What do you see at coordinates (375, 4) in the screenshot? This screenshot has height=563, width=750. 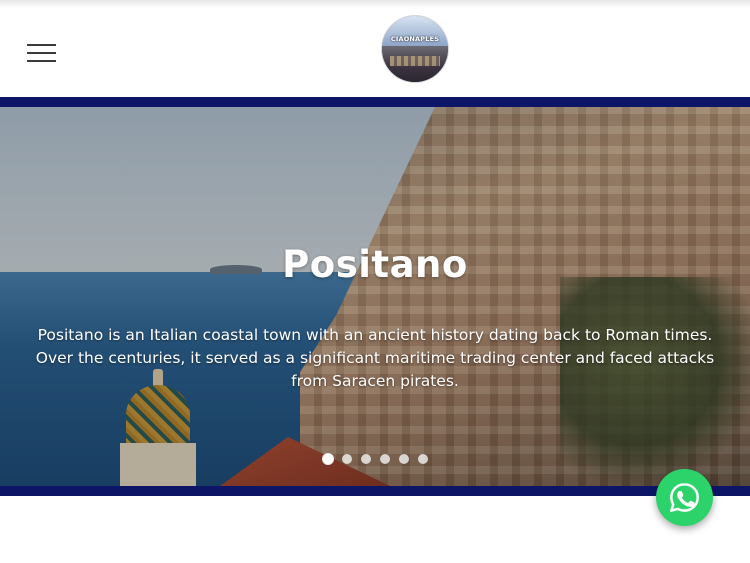 I see `header-top-shadow` at bounding box center [375, 4].